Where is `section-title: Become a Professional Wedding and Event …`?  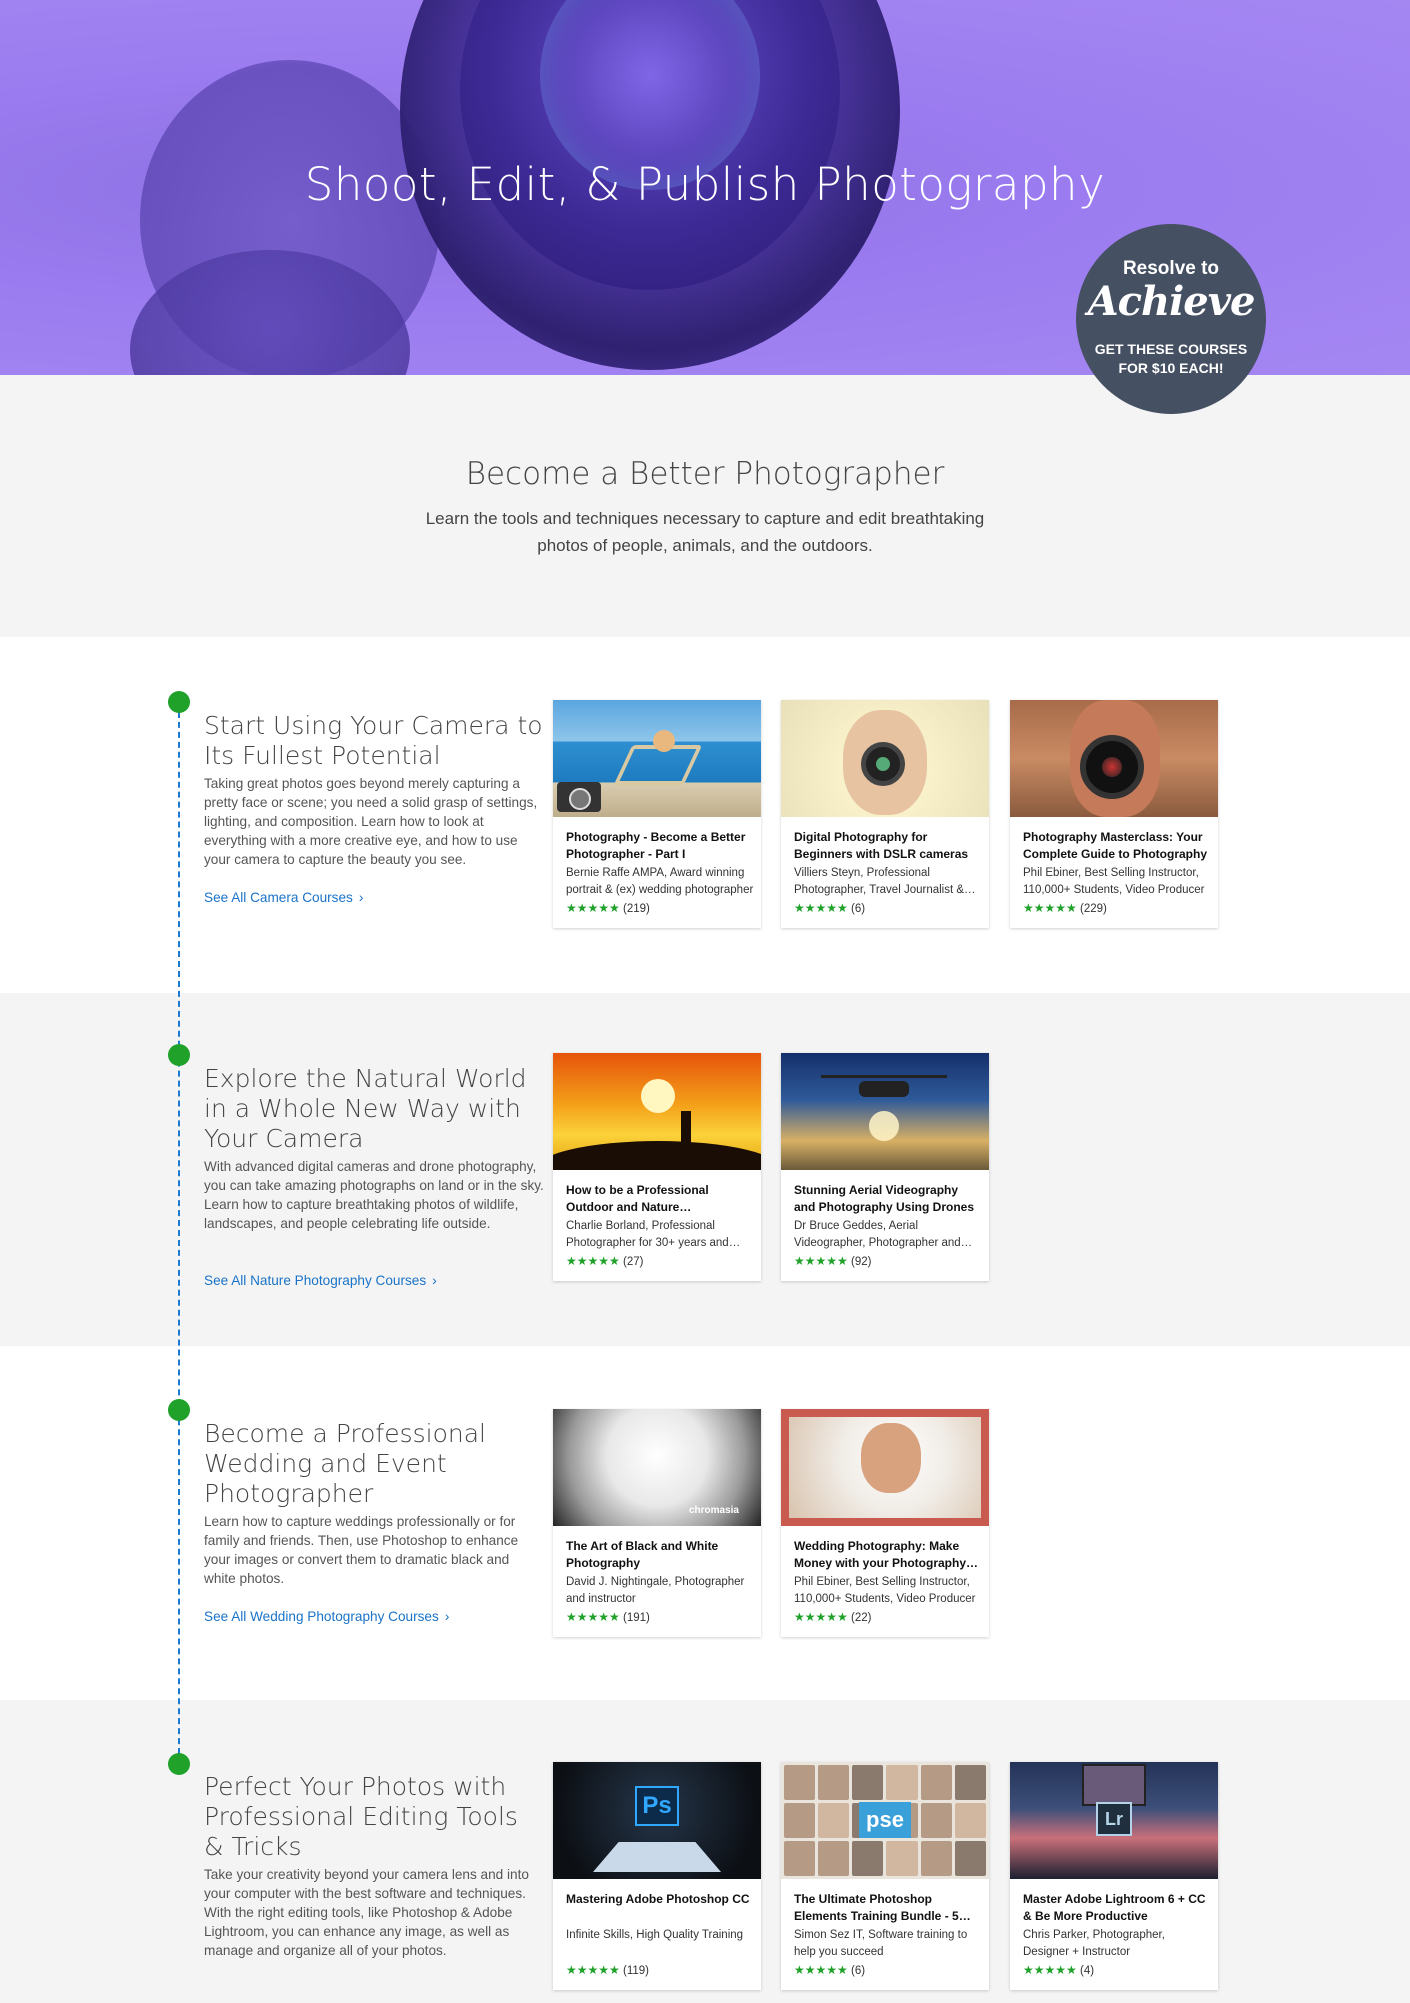
section-title: Become a Professional Wedding and Event … is located at coordinates (345, 1463).